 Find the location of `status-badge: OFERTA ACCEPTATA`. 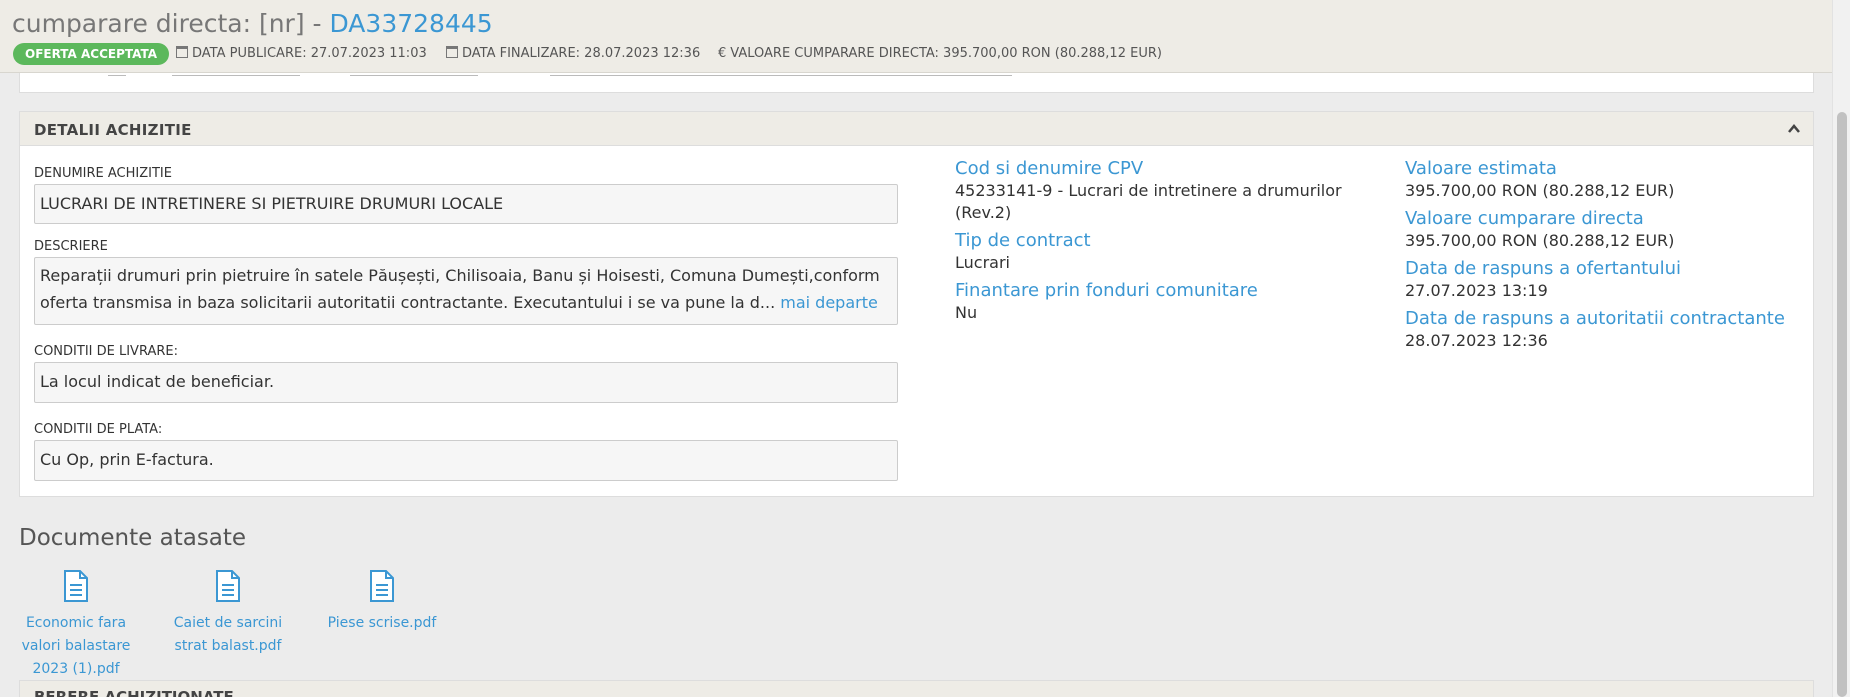

status-badge: OFERTA ACCEPTATA is located at coordinates (91, 54).